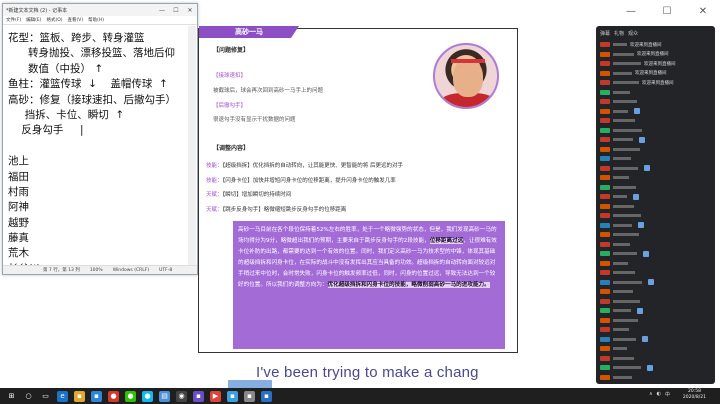  I want to click on notepad-line: 村雨, so click(18, 191).